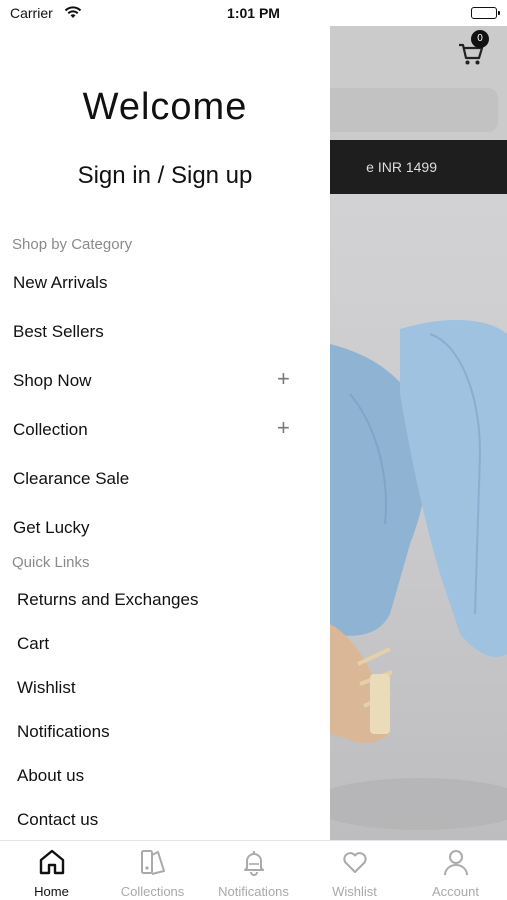  What do you see at coordinates (152, 891) in the screenshot?
I see `tab-label: Collections` at bounding box center [152, 891].